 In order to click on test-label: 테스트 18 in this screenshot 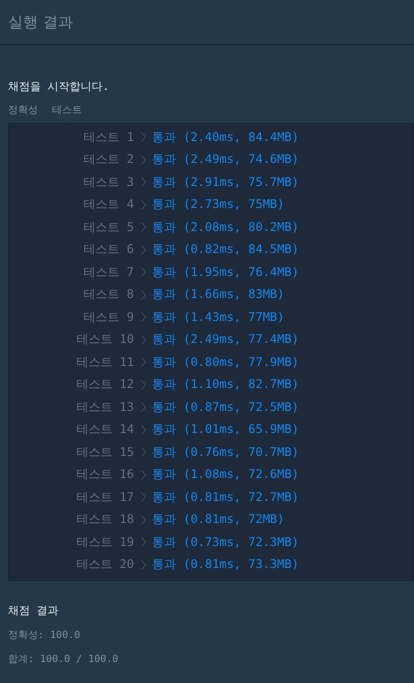, I will do `click(104, 519)`.